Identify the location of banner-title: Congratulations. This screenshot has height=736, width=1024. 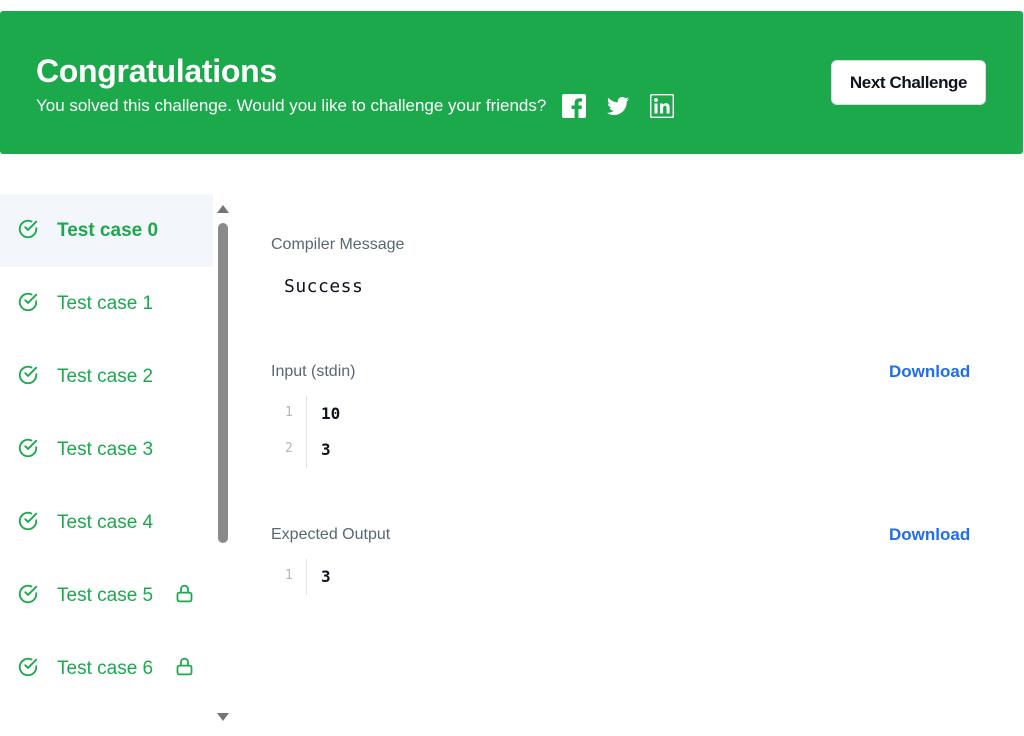
(156, 71).